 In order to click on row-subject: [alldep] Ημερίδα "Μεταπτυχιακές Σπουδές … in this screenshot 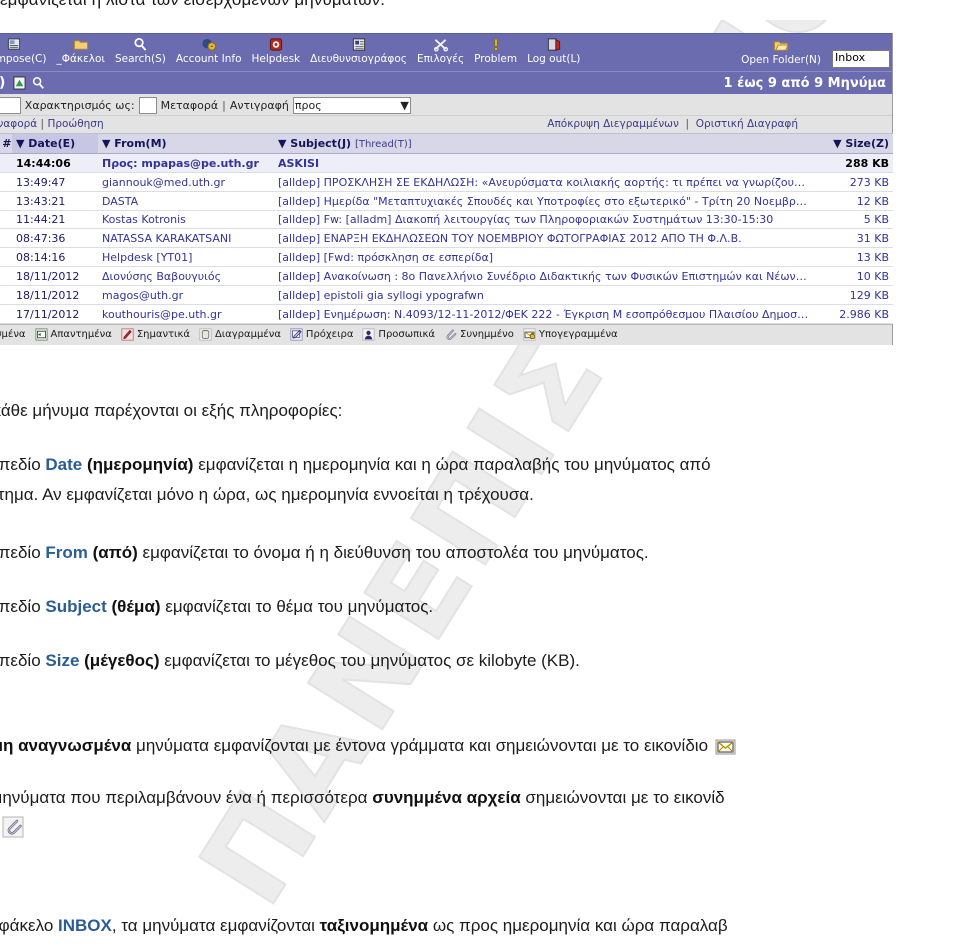, I will do `click(543, 201)`.